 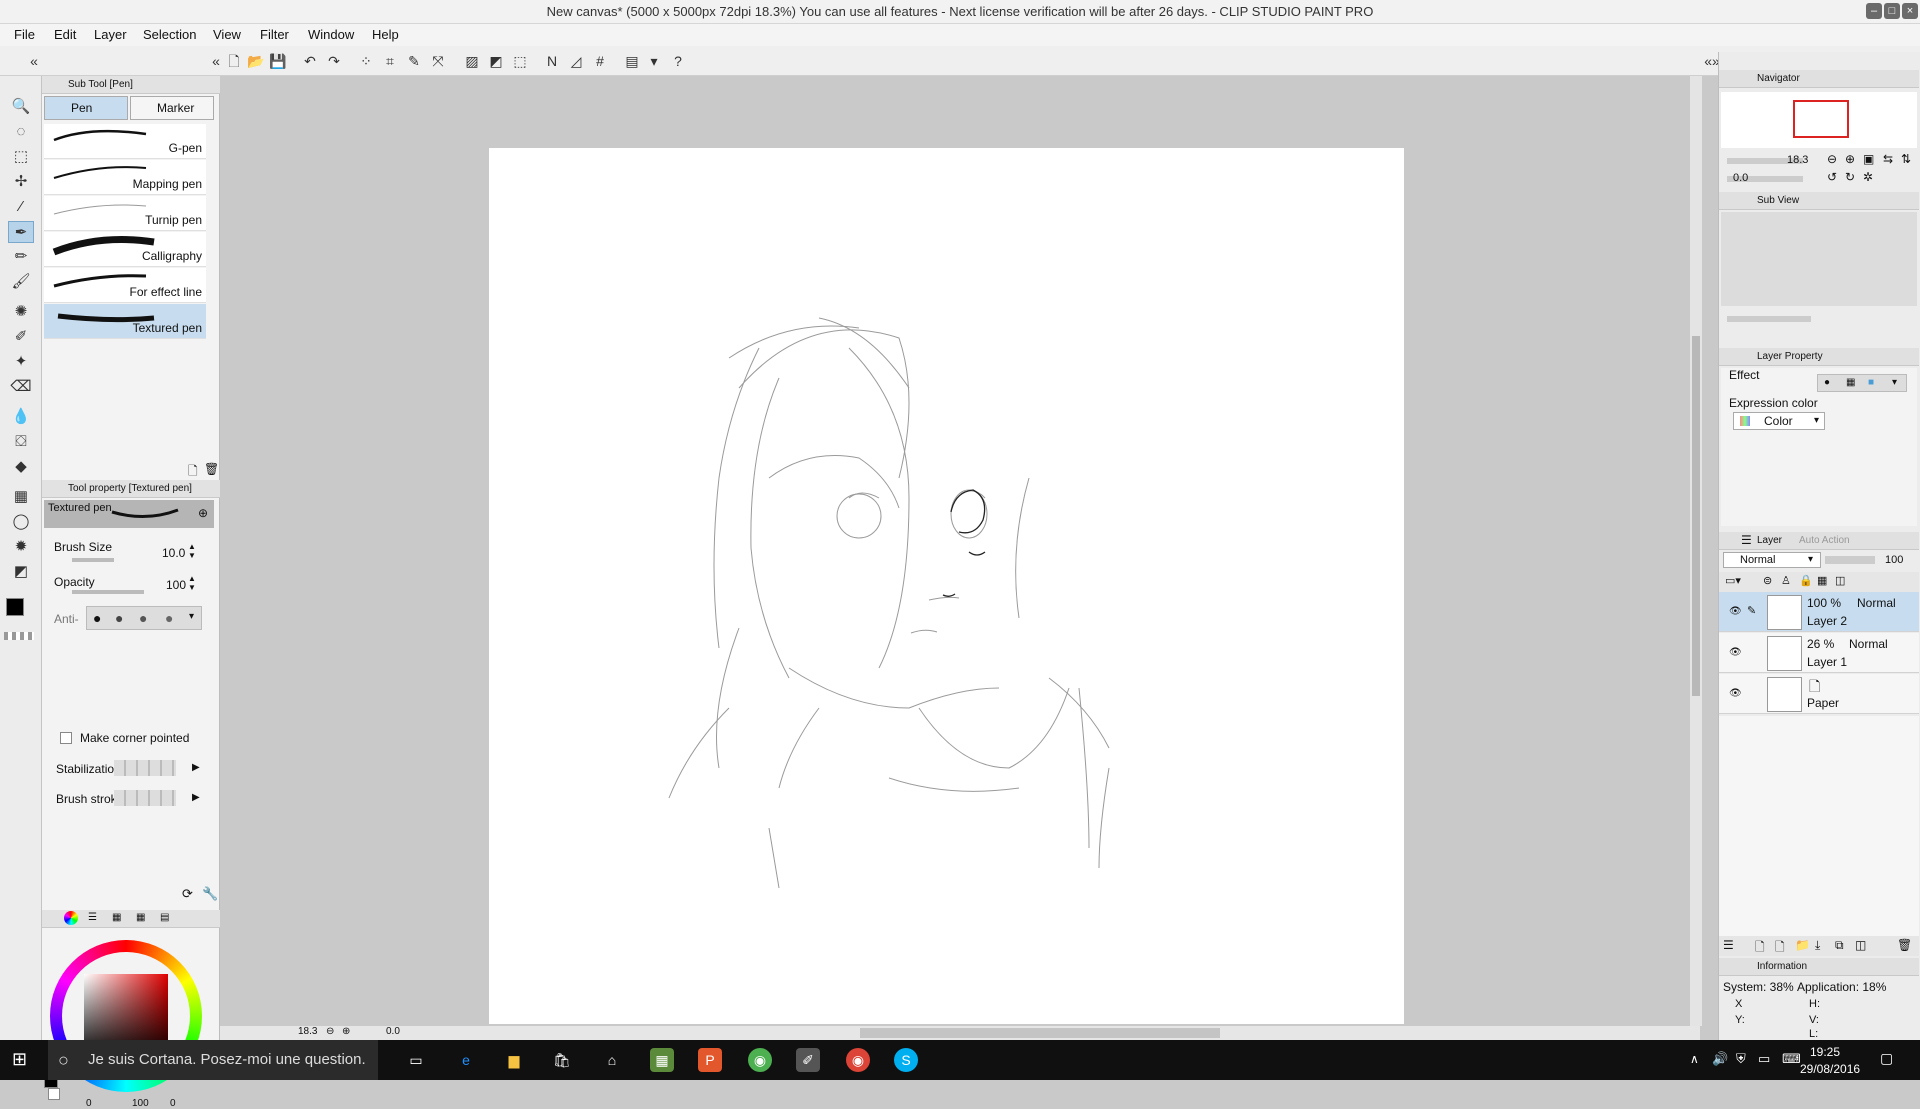 What do you see at coordinates (125, 177) in the screenshot?
I see `brush-item-mapping-pen: Mapping pen` at bounding box center [125, 177].